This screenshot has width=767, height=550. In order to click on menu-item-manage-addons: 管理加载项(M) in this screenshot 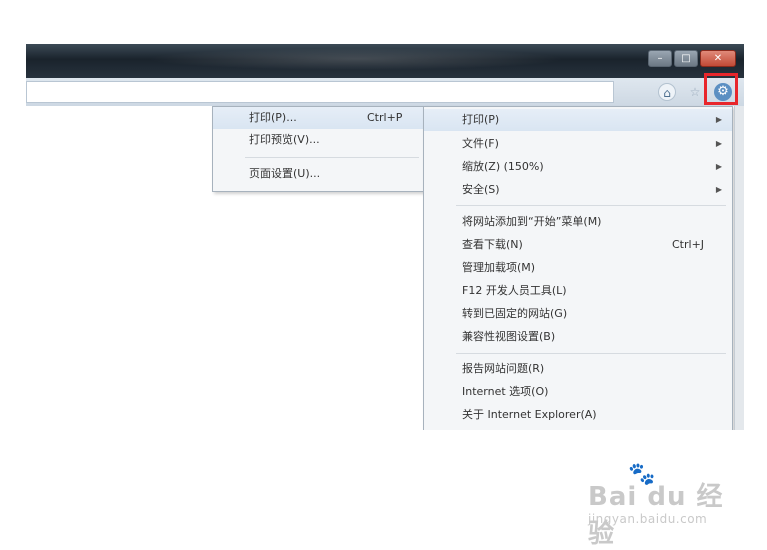, I will do `click(578, 268)`.